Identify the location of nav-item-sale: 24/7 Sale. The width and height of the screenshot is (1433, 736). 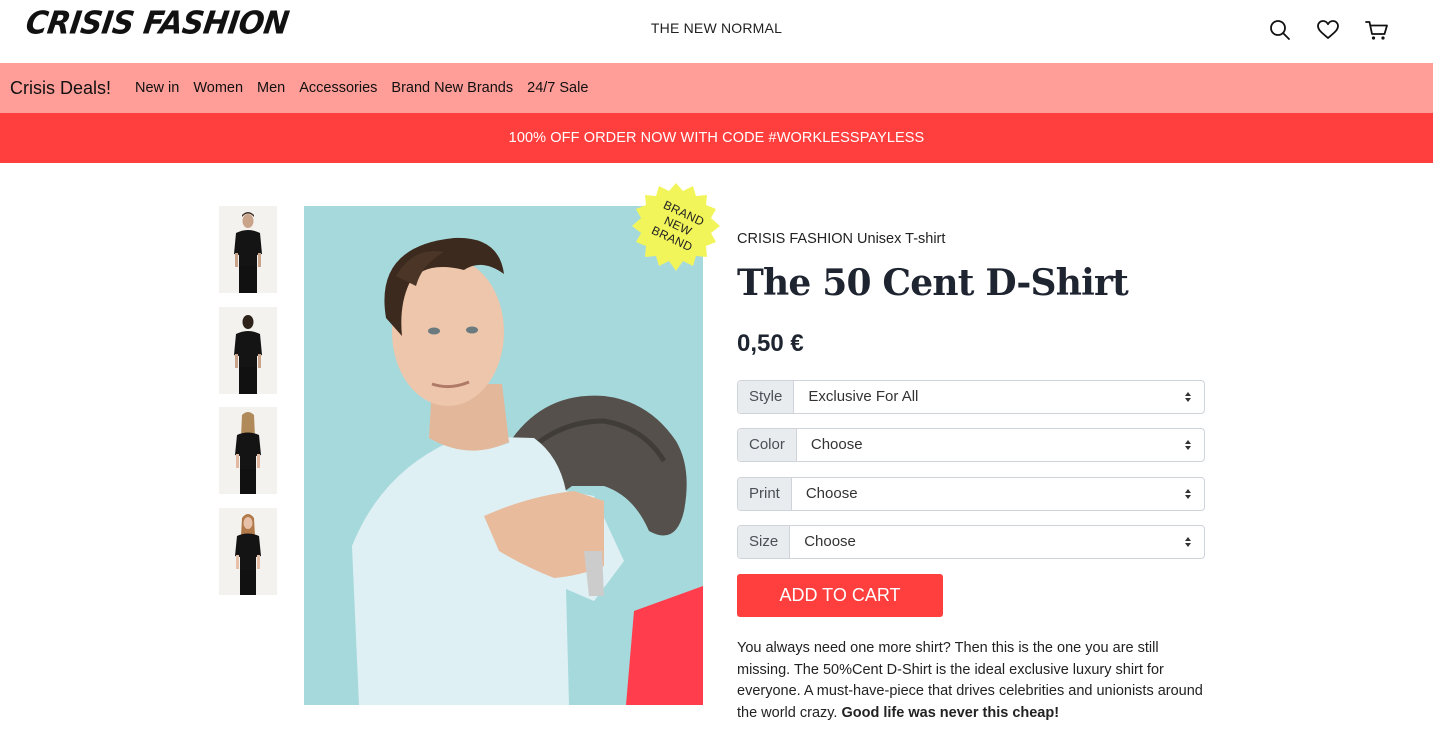
(557, 88).